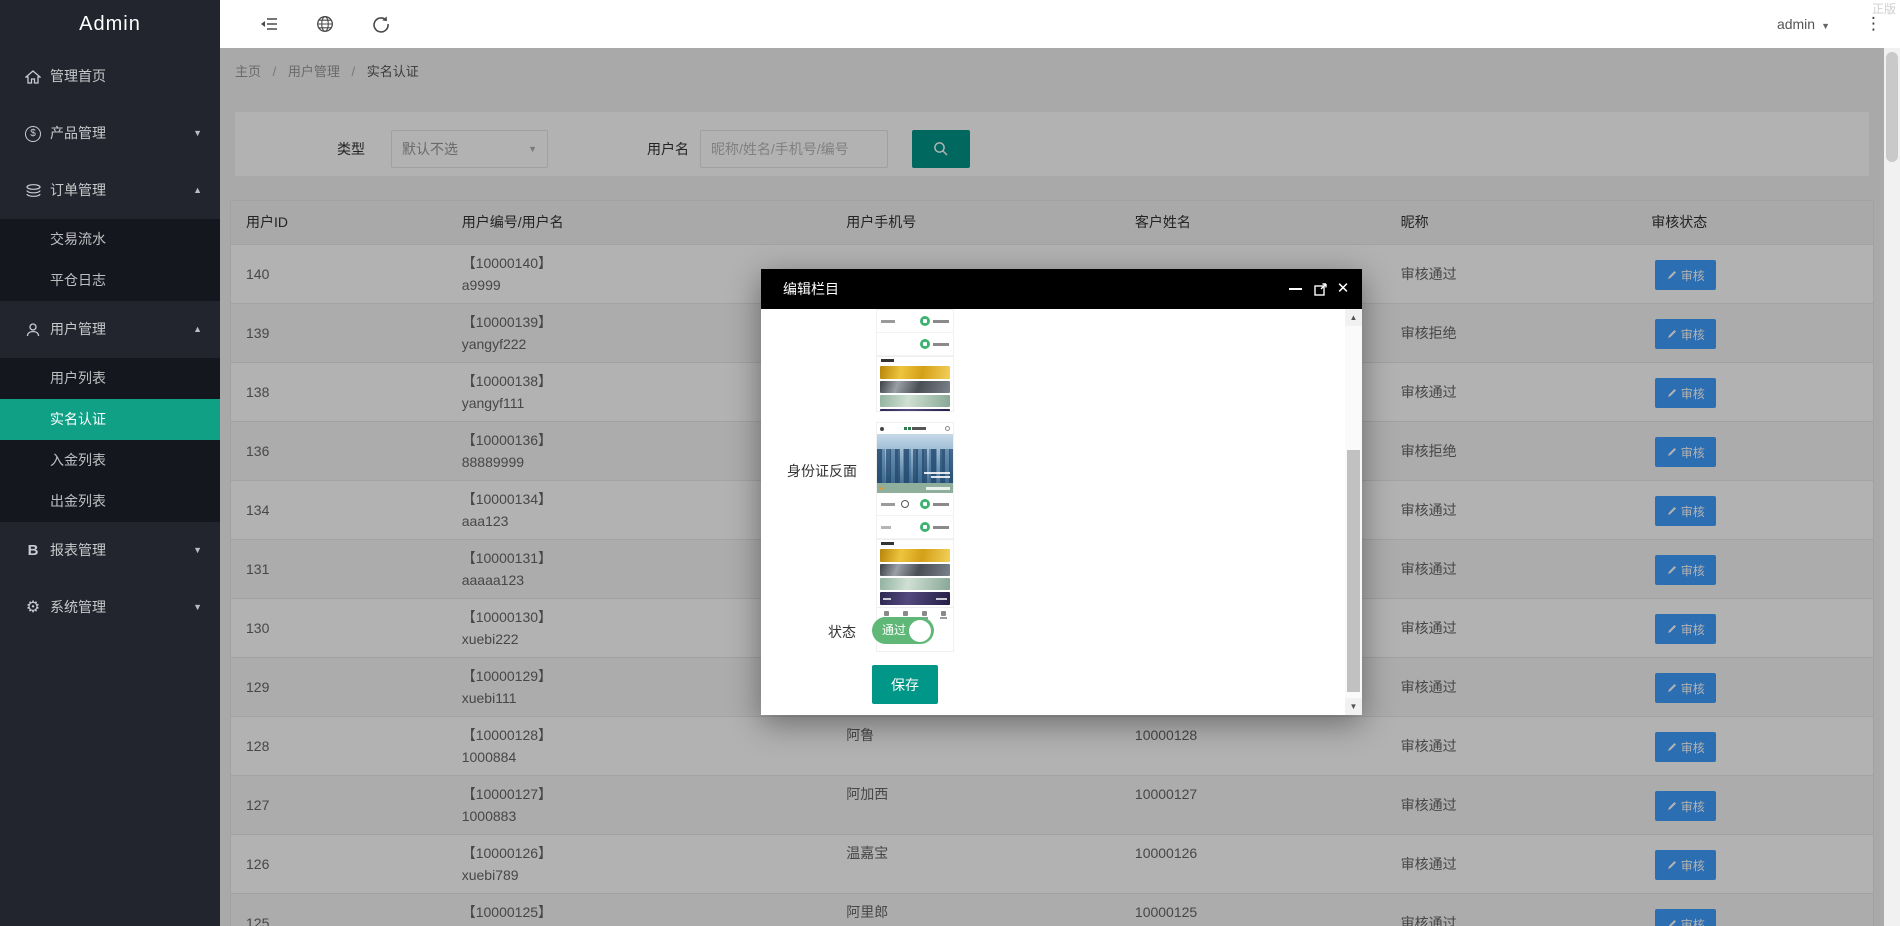  I want to click on user-icon, so click(33, 330).